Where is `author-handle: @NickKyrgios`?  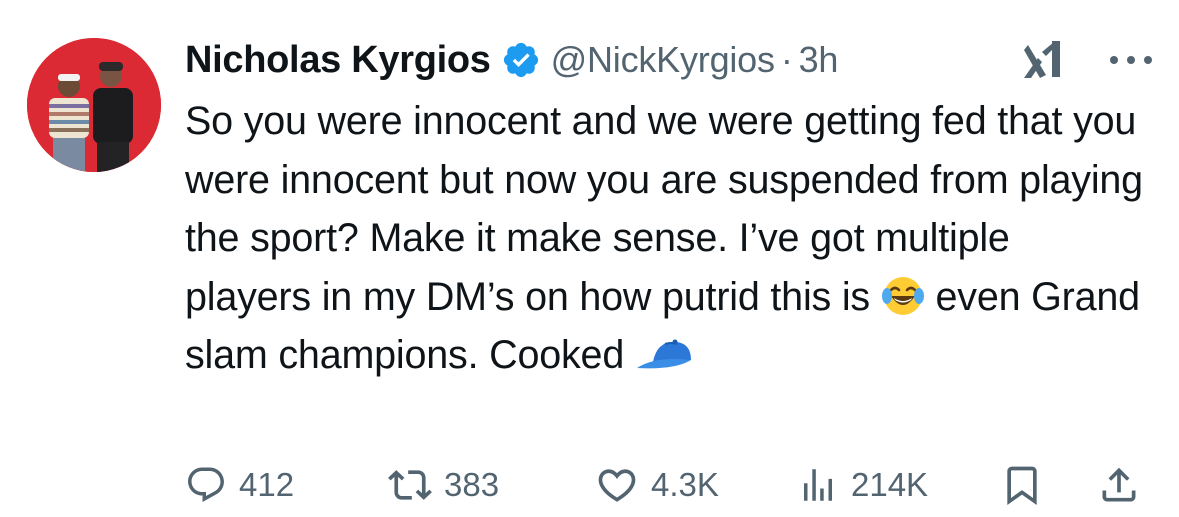
author-handle: @NickKyrgios is located at coordinates (663, 60).